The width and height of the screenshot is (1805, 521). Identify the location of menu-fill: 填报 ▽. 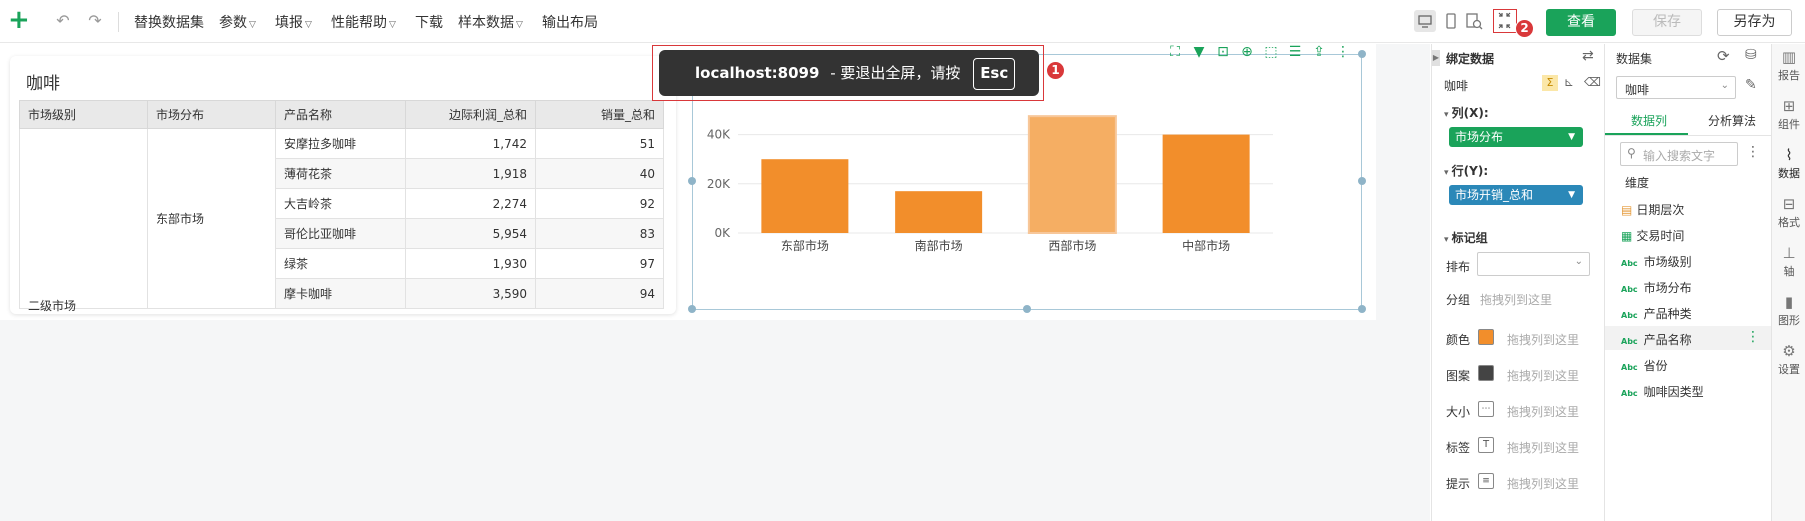
(293, 22).